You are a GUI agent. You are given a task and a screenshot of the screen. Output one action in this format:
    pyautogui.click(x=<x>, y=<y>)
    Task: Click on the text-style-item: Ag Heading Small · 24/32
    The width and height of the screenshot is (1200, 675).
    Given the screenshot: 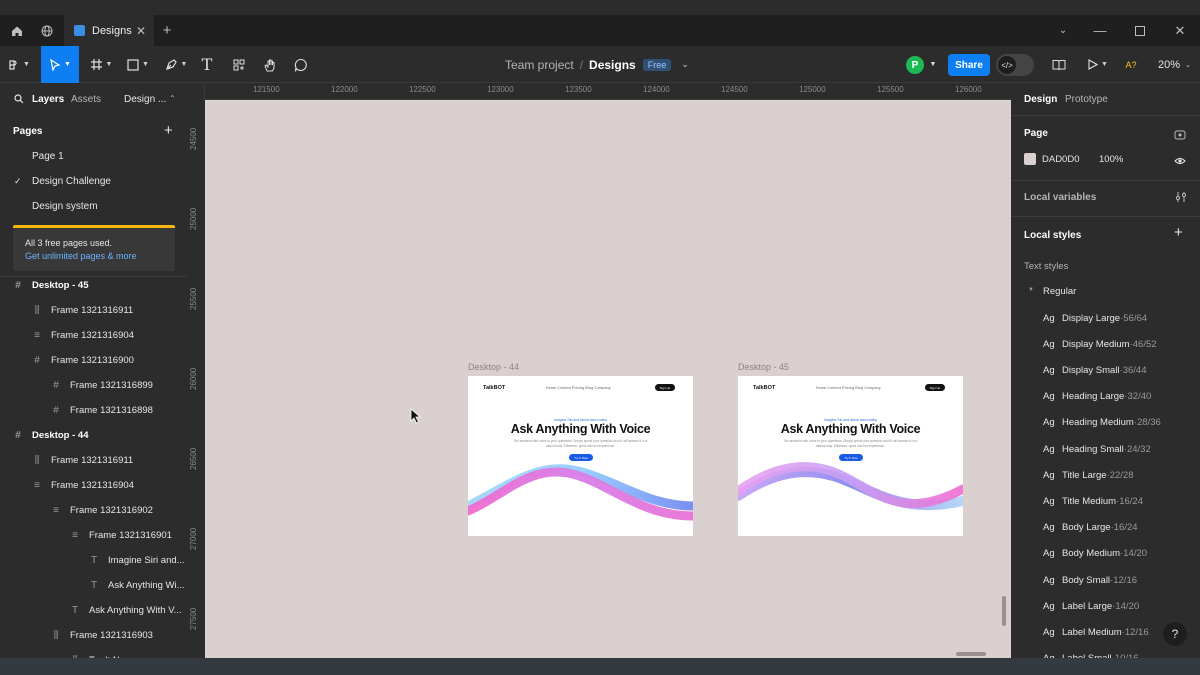 What is the action you would take?
    pyautogui.click(x=1097, y=449)
    